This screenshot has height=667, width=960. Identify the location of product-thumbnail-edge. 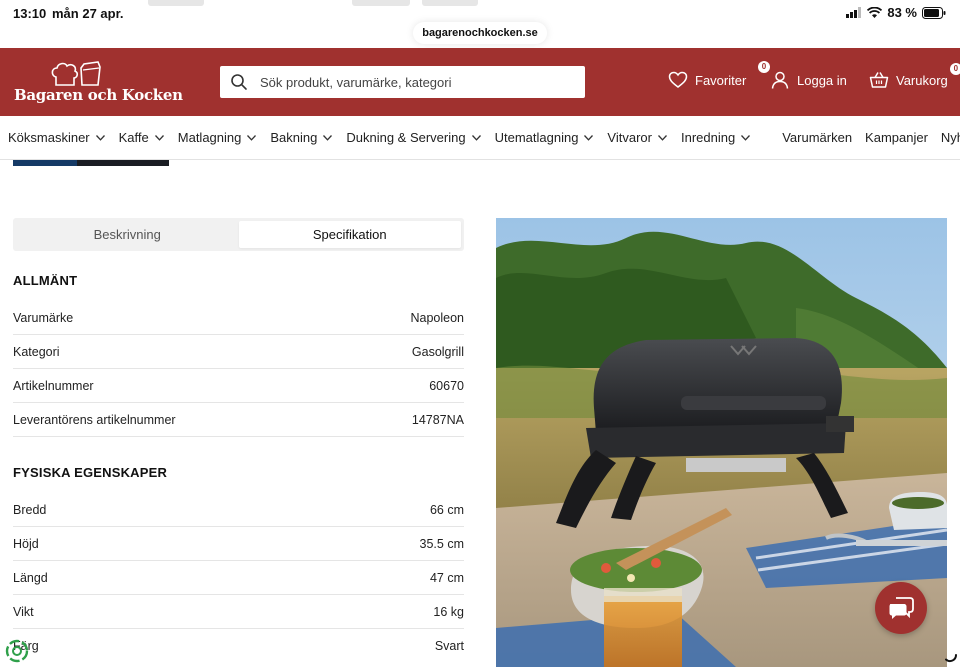
(91, 163).